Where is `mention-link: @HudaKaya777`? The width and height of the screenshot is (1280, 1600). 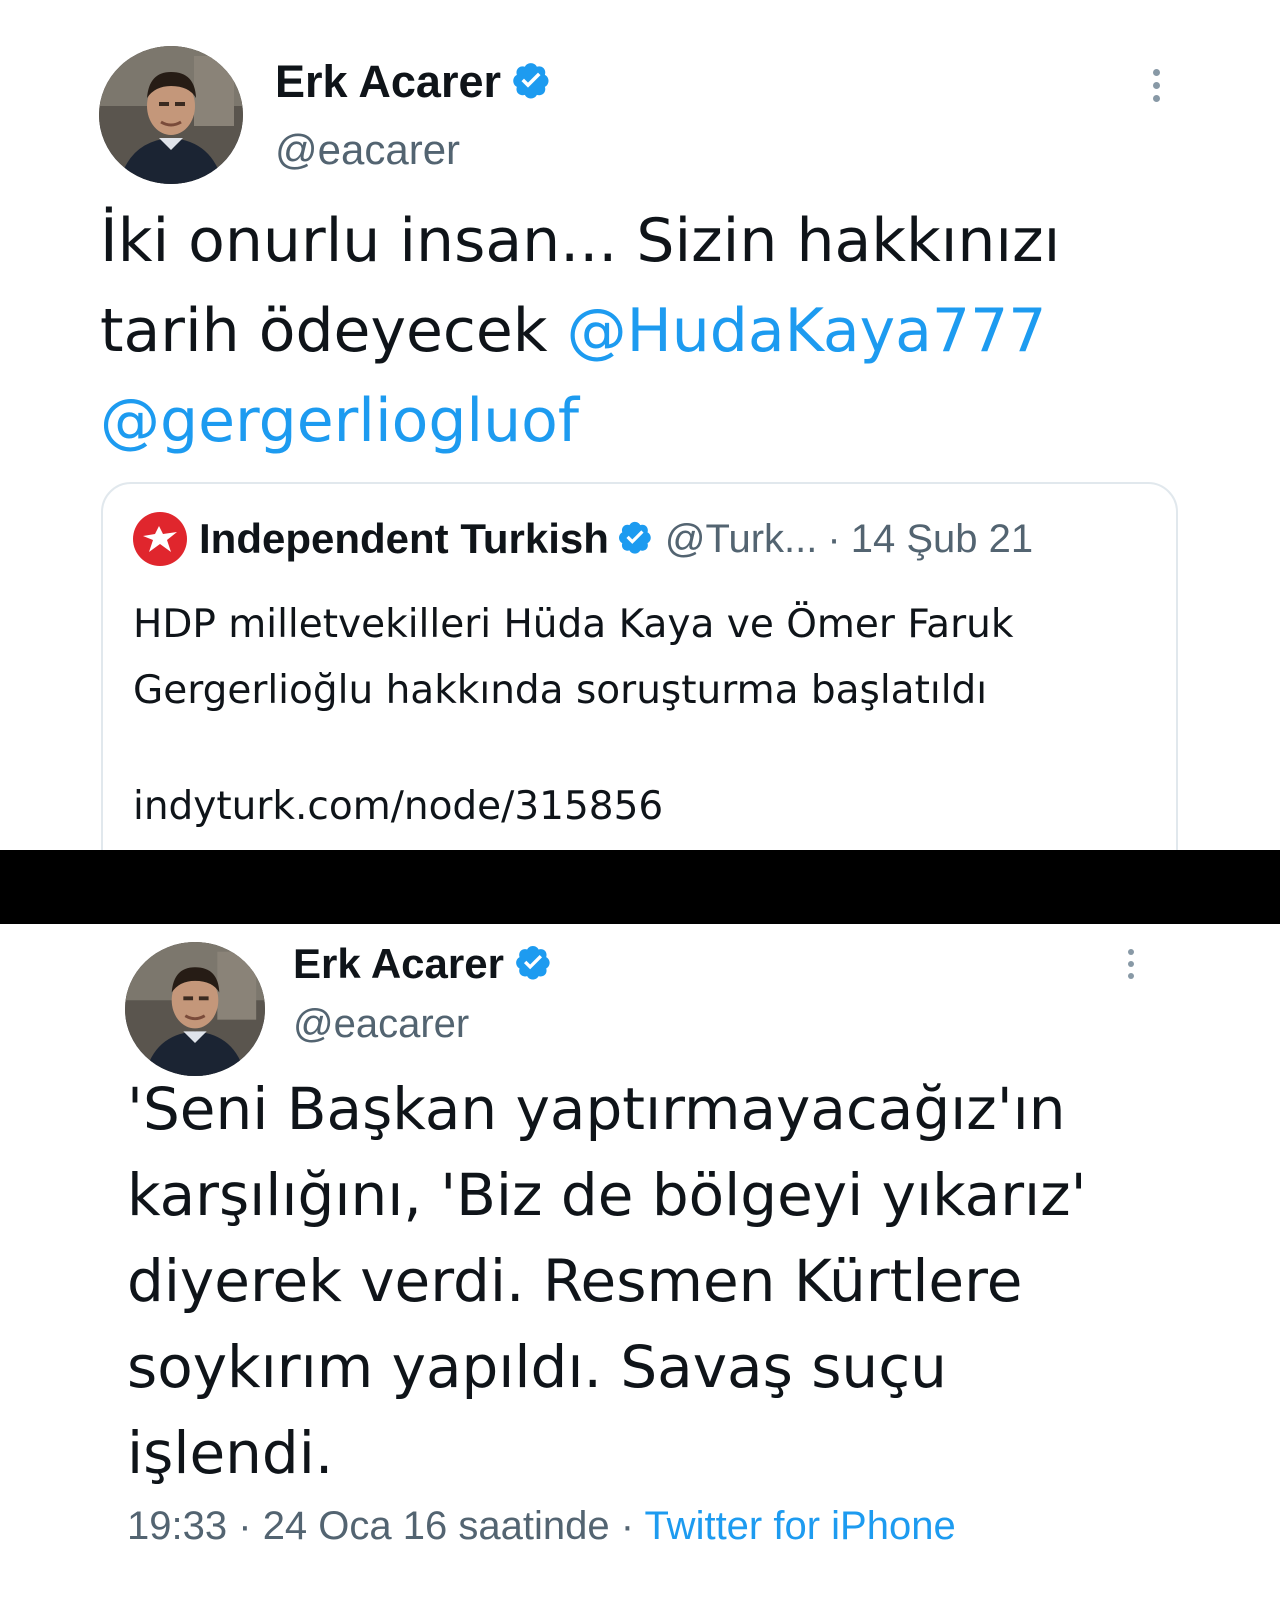
mention-link: @HudaKaya777 is located at coordinates (807, 331).